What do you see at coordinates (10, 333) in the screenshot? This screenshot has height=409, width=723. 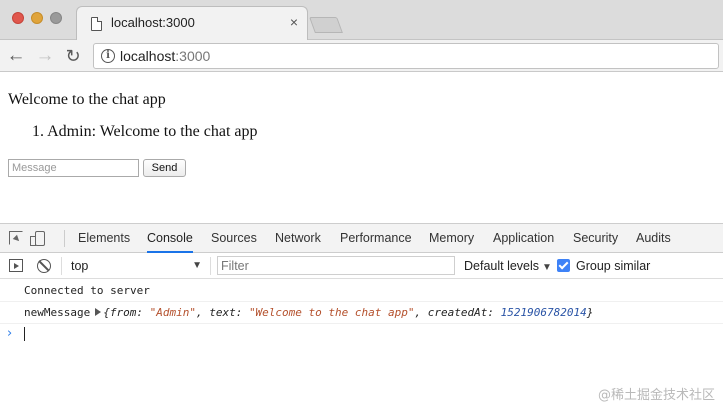 I see `prompt-chevron-icon: ›` at bounding box center [10, 333].